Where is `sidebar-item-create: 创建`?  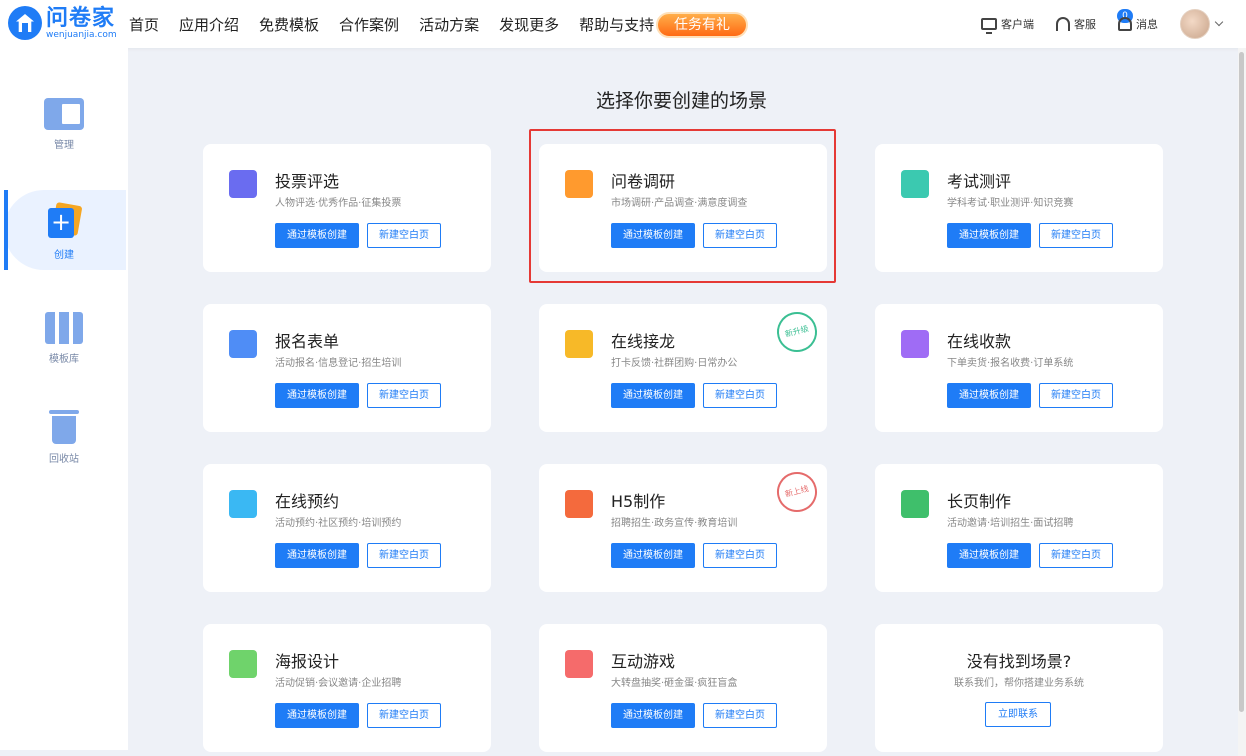
sidebar-item-create: 创建 is located at coordinates (64, 232).